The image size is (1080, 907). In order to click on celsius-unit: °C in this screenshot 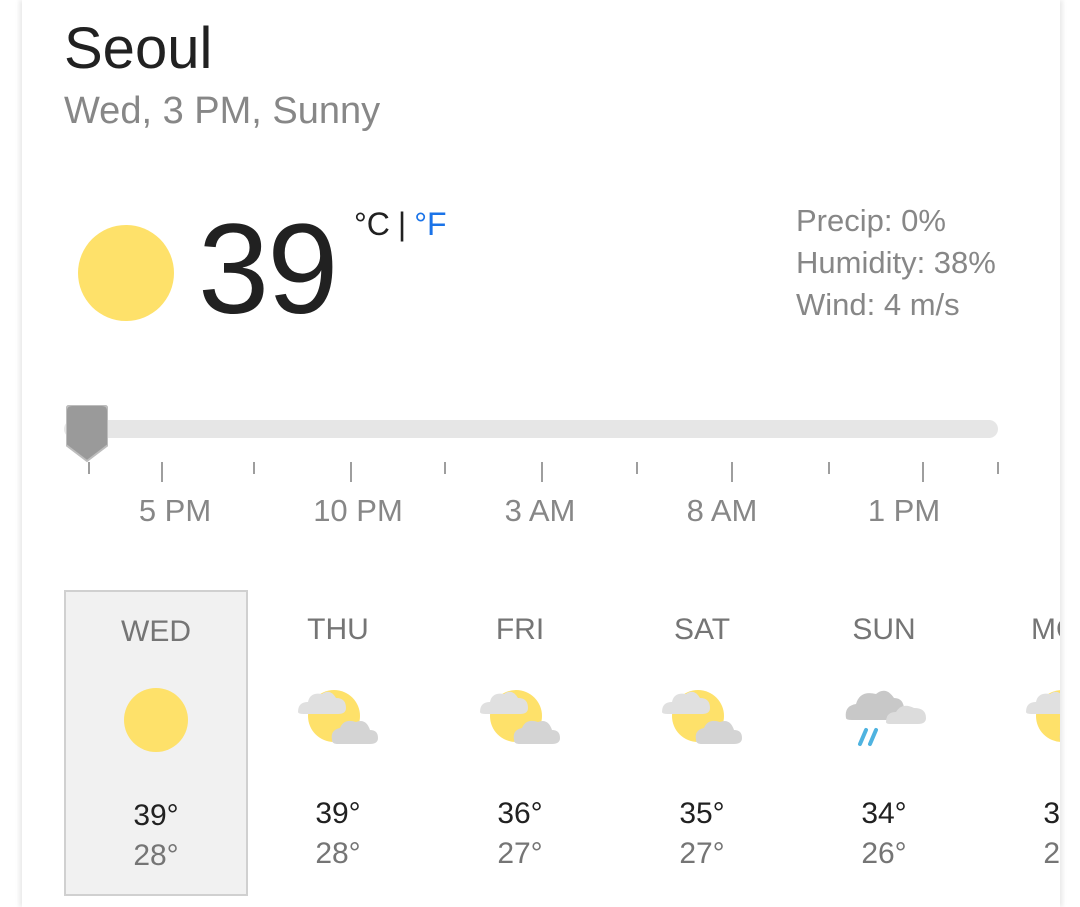, I will do `click(372, 224)`.